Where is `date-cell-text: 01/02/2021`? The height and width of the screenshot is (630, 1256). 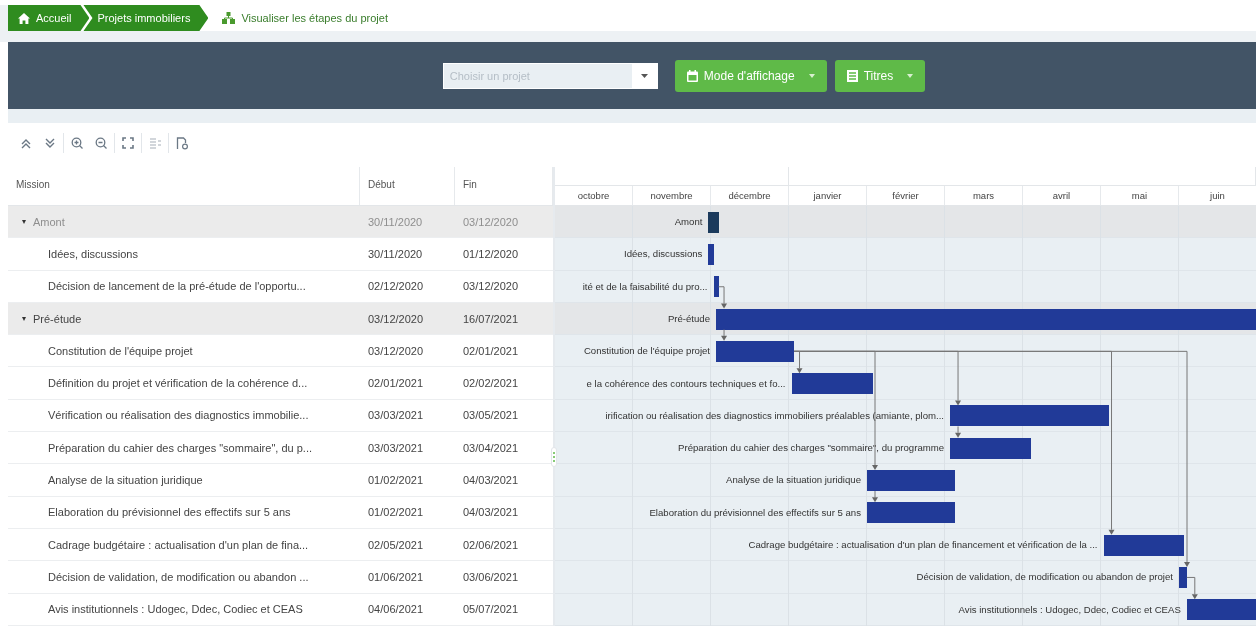 date-cell-text: 01/02/2021 is located at coordinates (396, 512).